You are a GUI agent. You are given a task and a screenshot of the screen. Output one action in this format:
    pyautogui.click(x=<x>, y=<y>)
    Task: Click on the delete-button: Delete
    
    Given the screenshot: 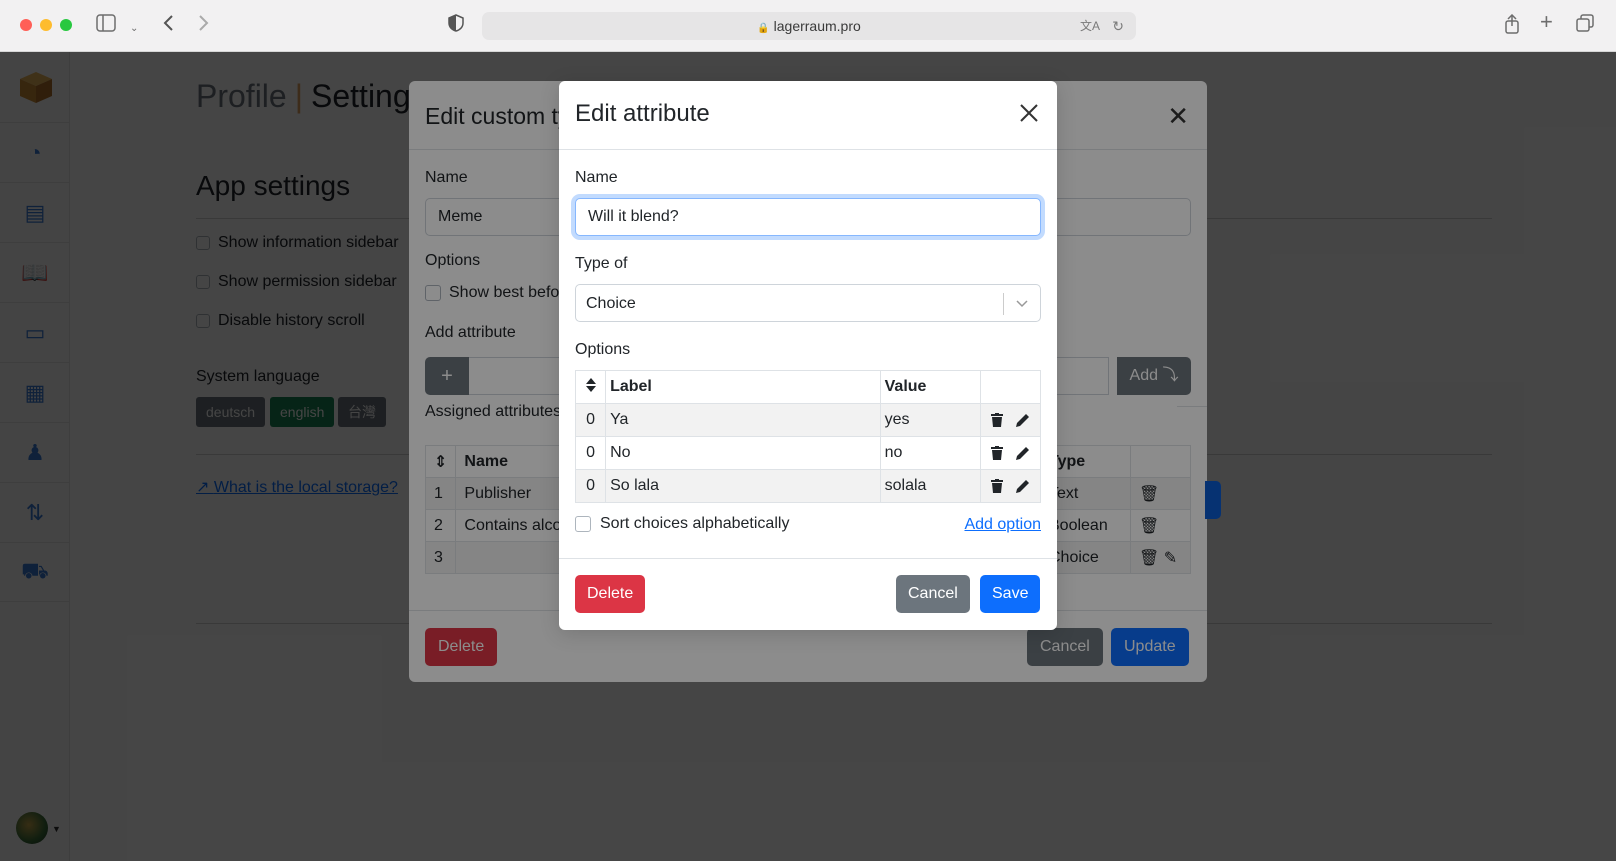 What is the action you would take?
    pyautogui.click(x=610, y=594)
    